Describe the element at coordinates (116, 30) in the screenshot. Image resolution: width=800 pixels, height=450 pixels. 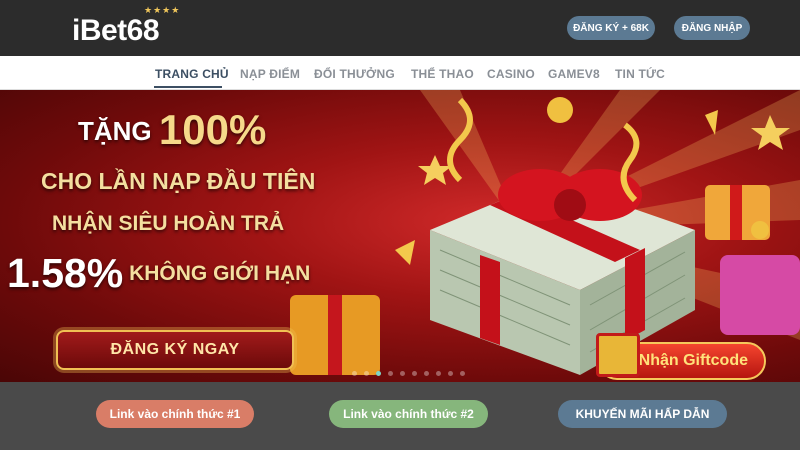
I see `logo-text: iBet68` at that location.